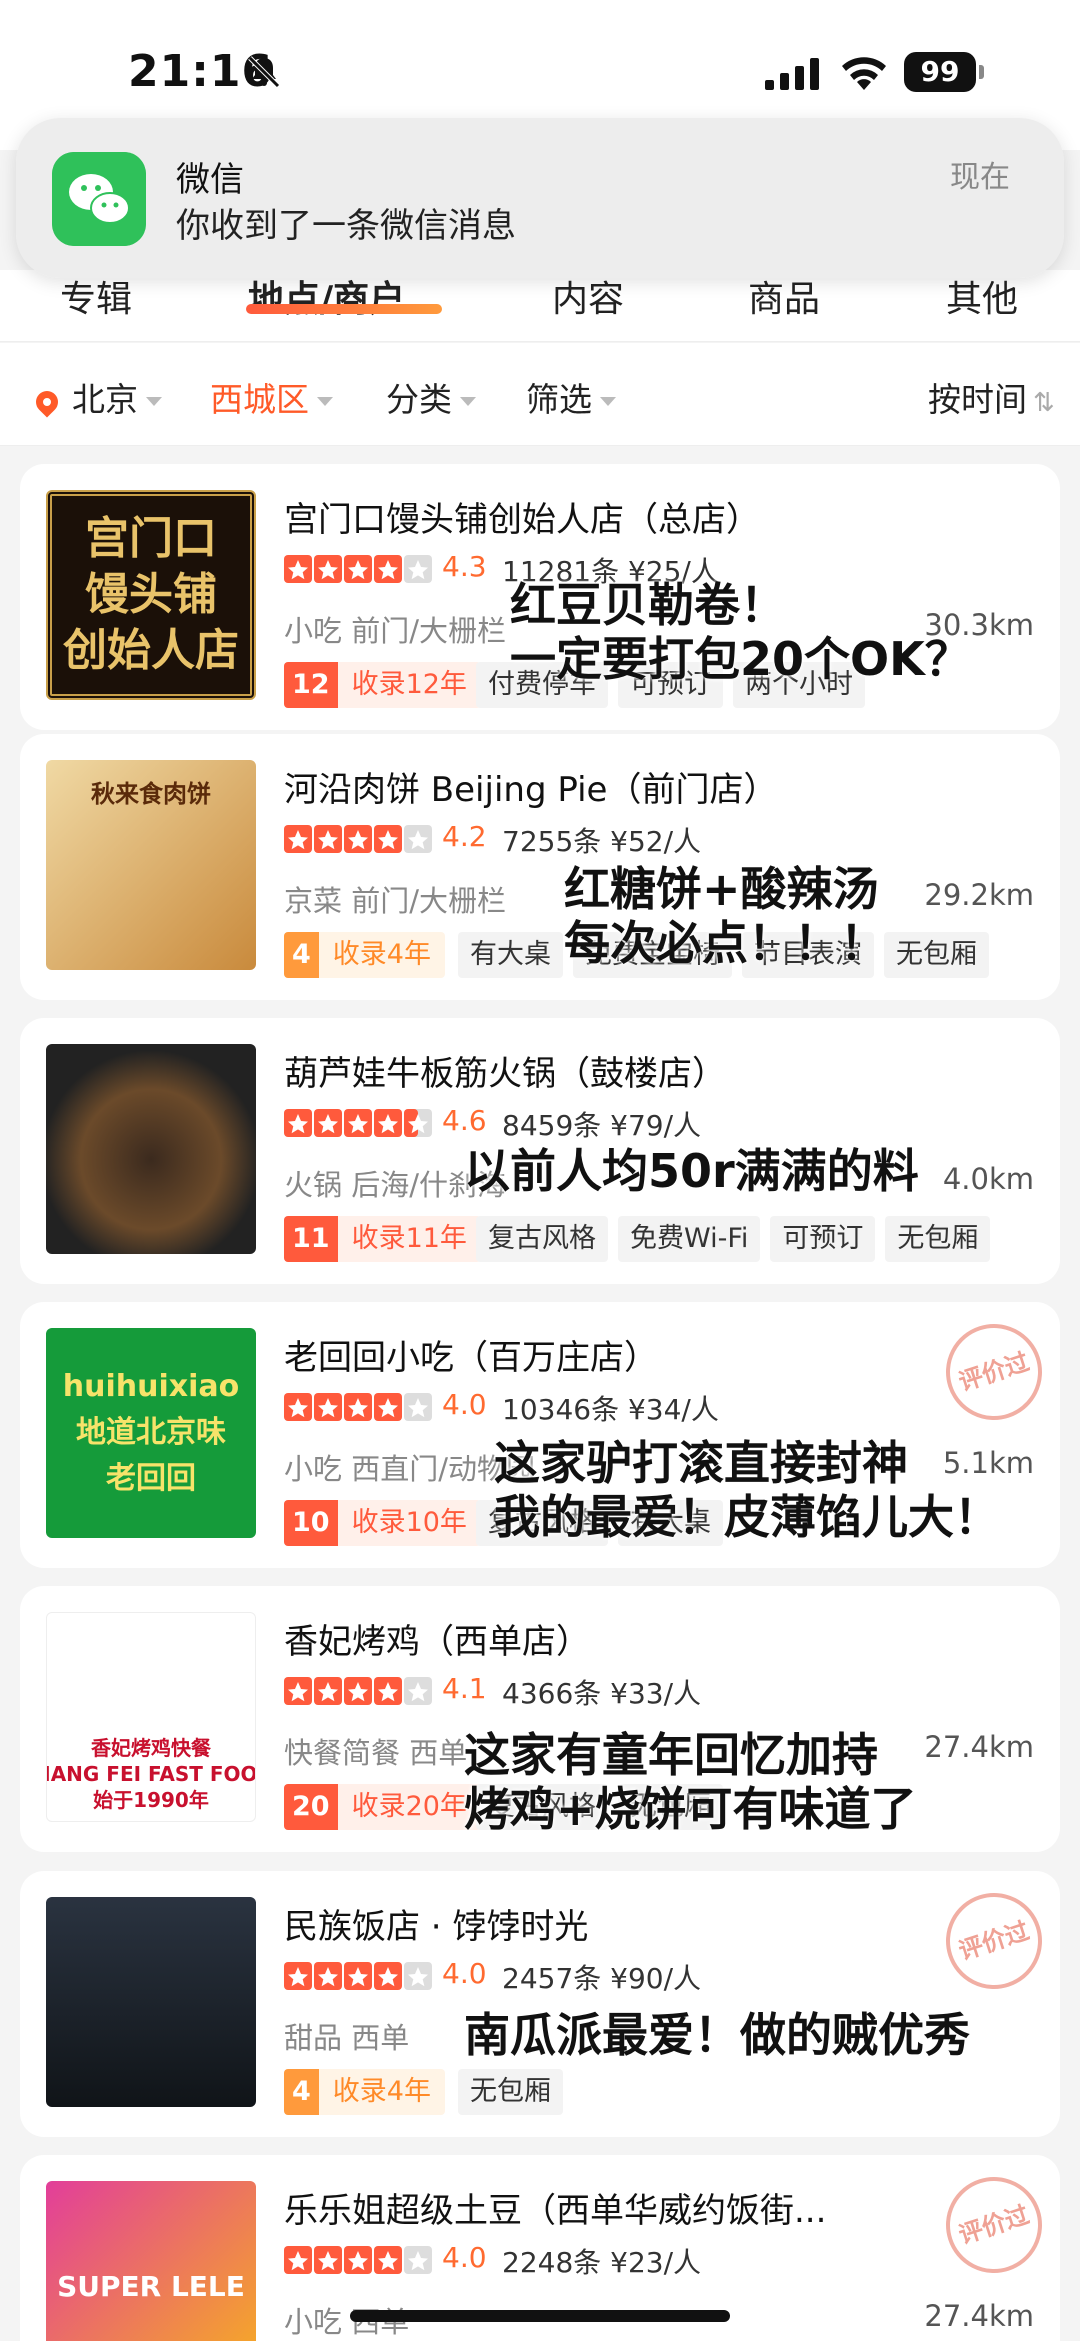 The image size is (1080, 2341). What do you see at coordinates (395, 631) in the screenshot?
I see `shop-location: 小吃 前门/大栅栏` at bounding box center [395, 631].